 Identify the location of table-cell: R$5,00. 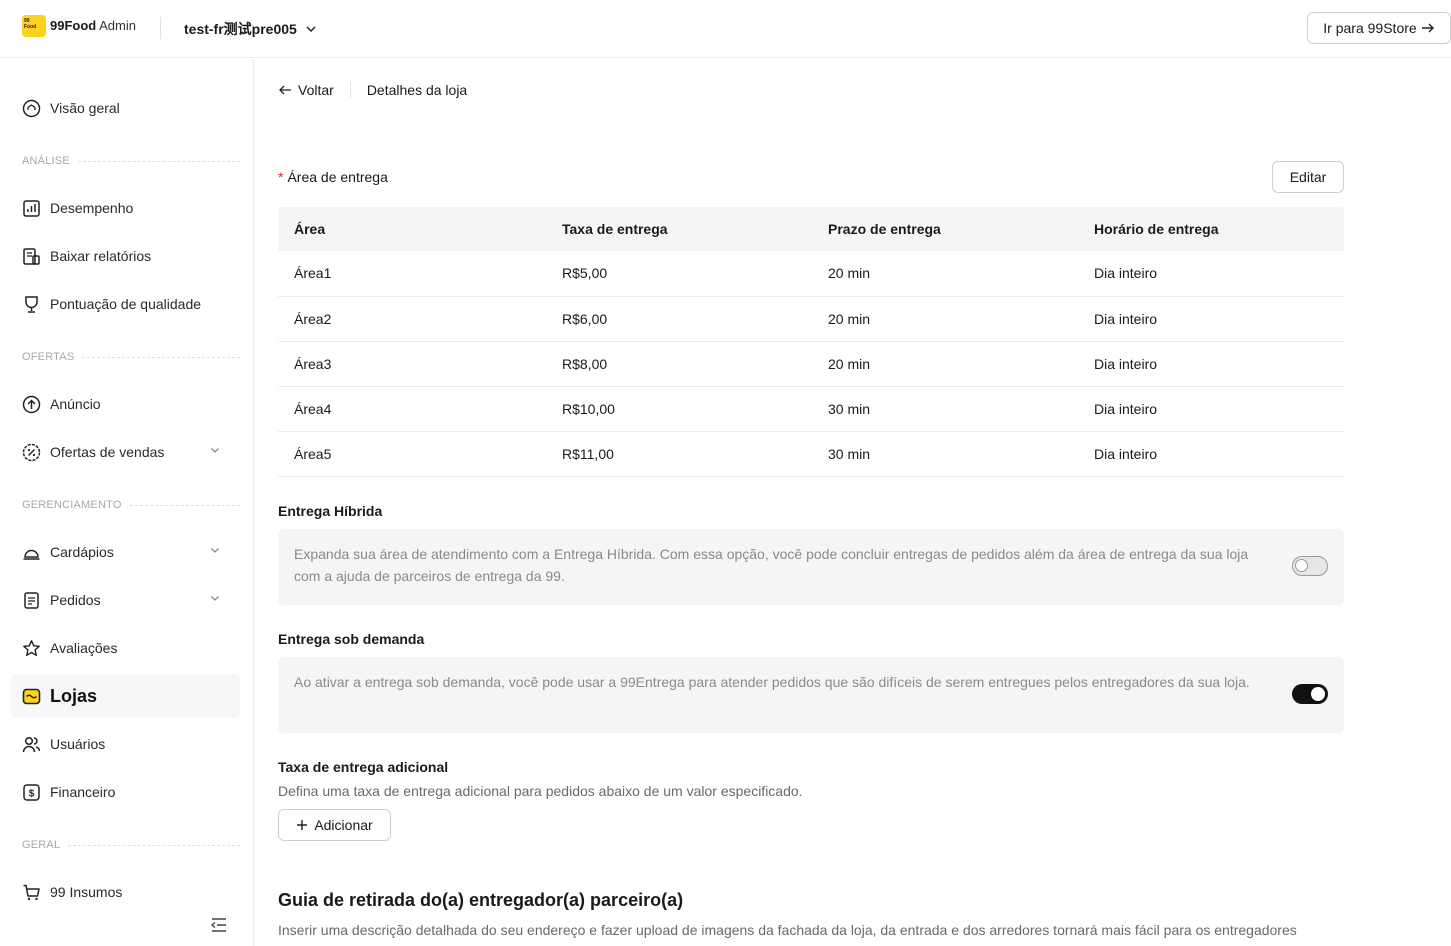
(679, 274).